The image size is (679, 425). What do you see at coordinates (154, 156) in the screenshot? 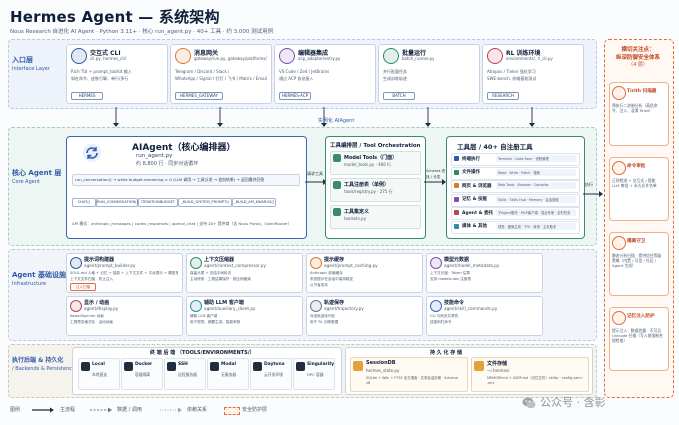
I see `aiagent-file: run_agent.py` at bounding box center [154, 156].